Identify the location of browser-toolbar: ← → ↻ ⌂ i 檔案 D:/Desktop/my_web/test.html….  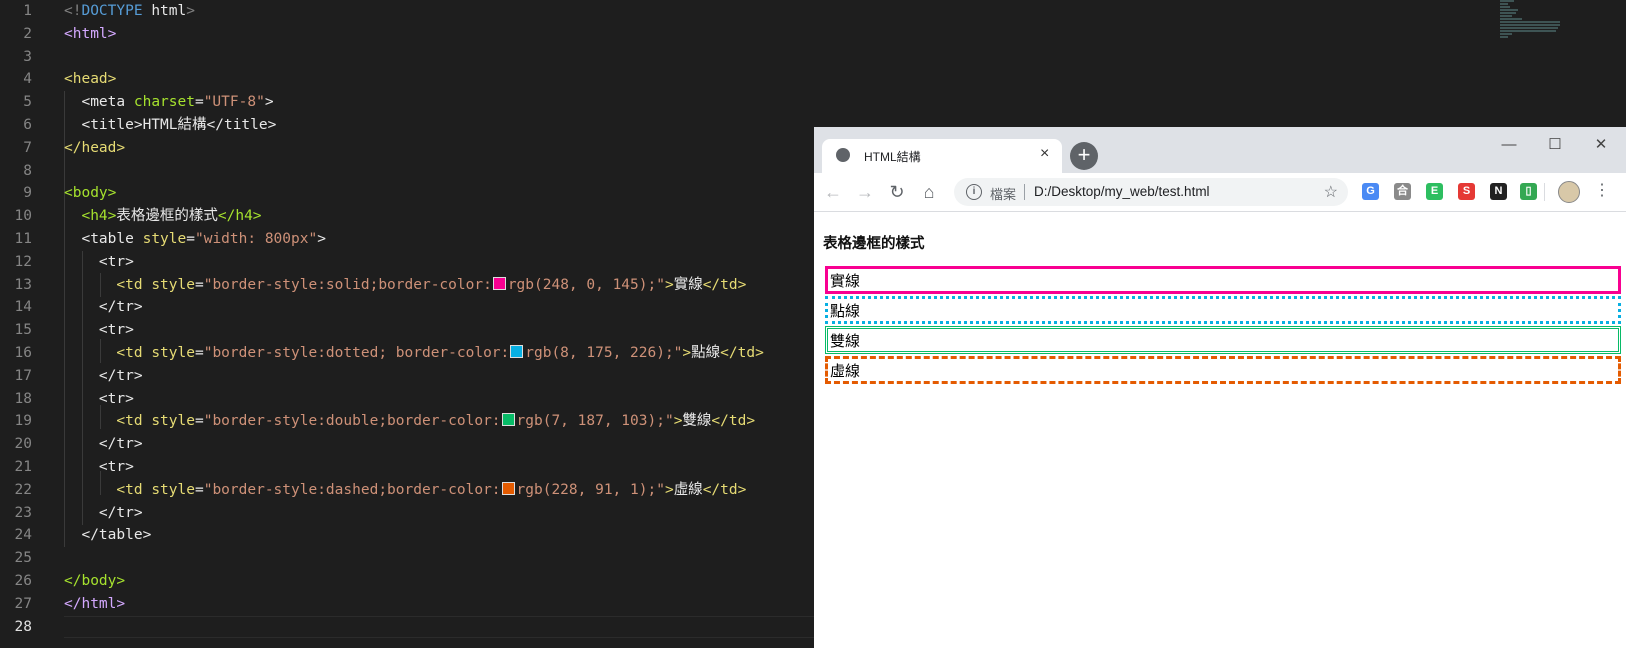
(1220, 192).